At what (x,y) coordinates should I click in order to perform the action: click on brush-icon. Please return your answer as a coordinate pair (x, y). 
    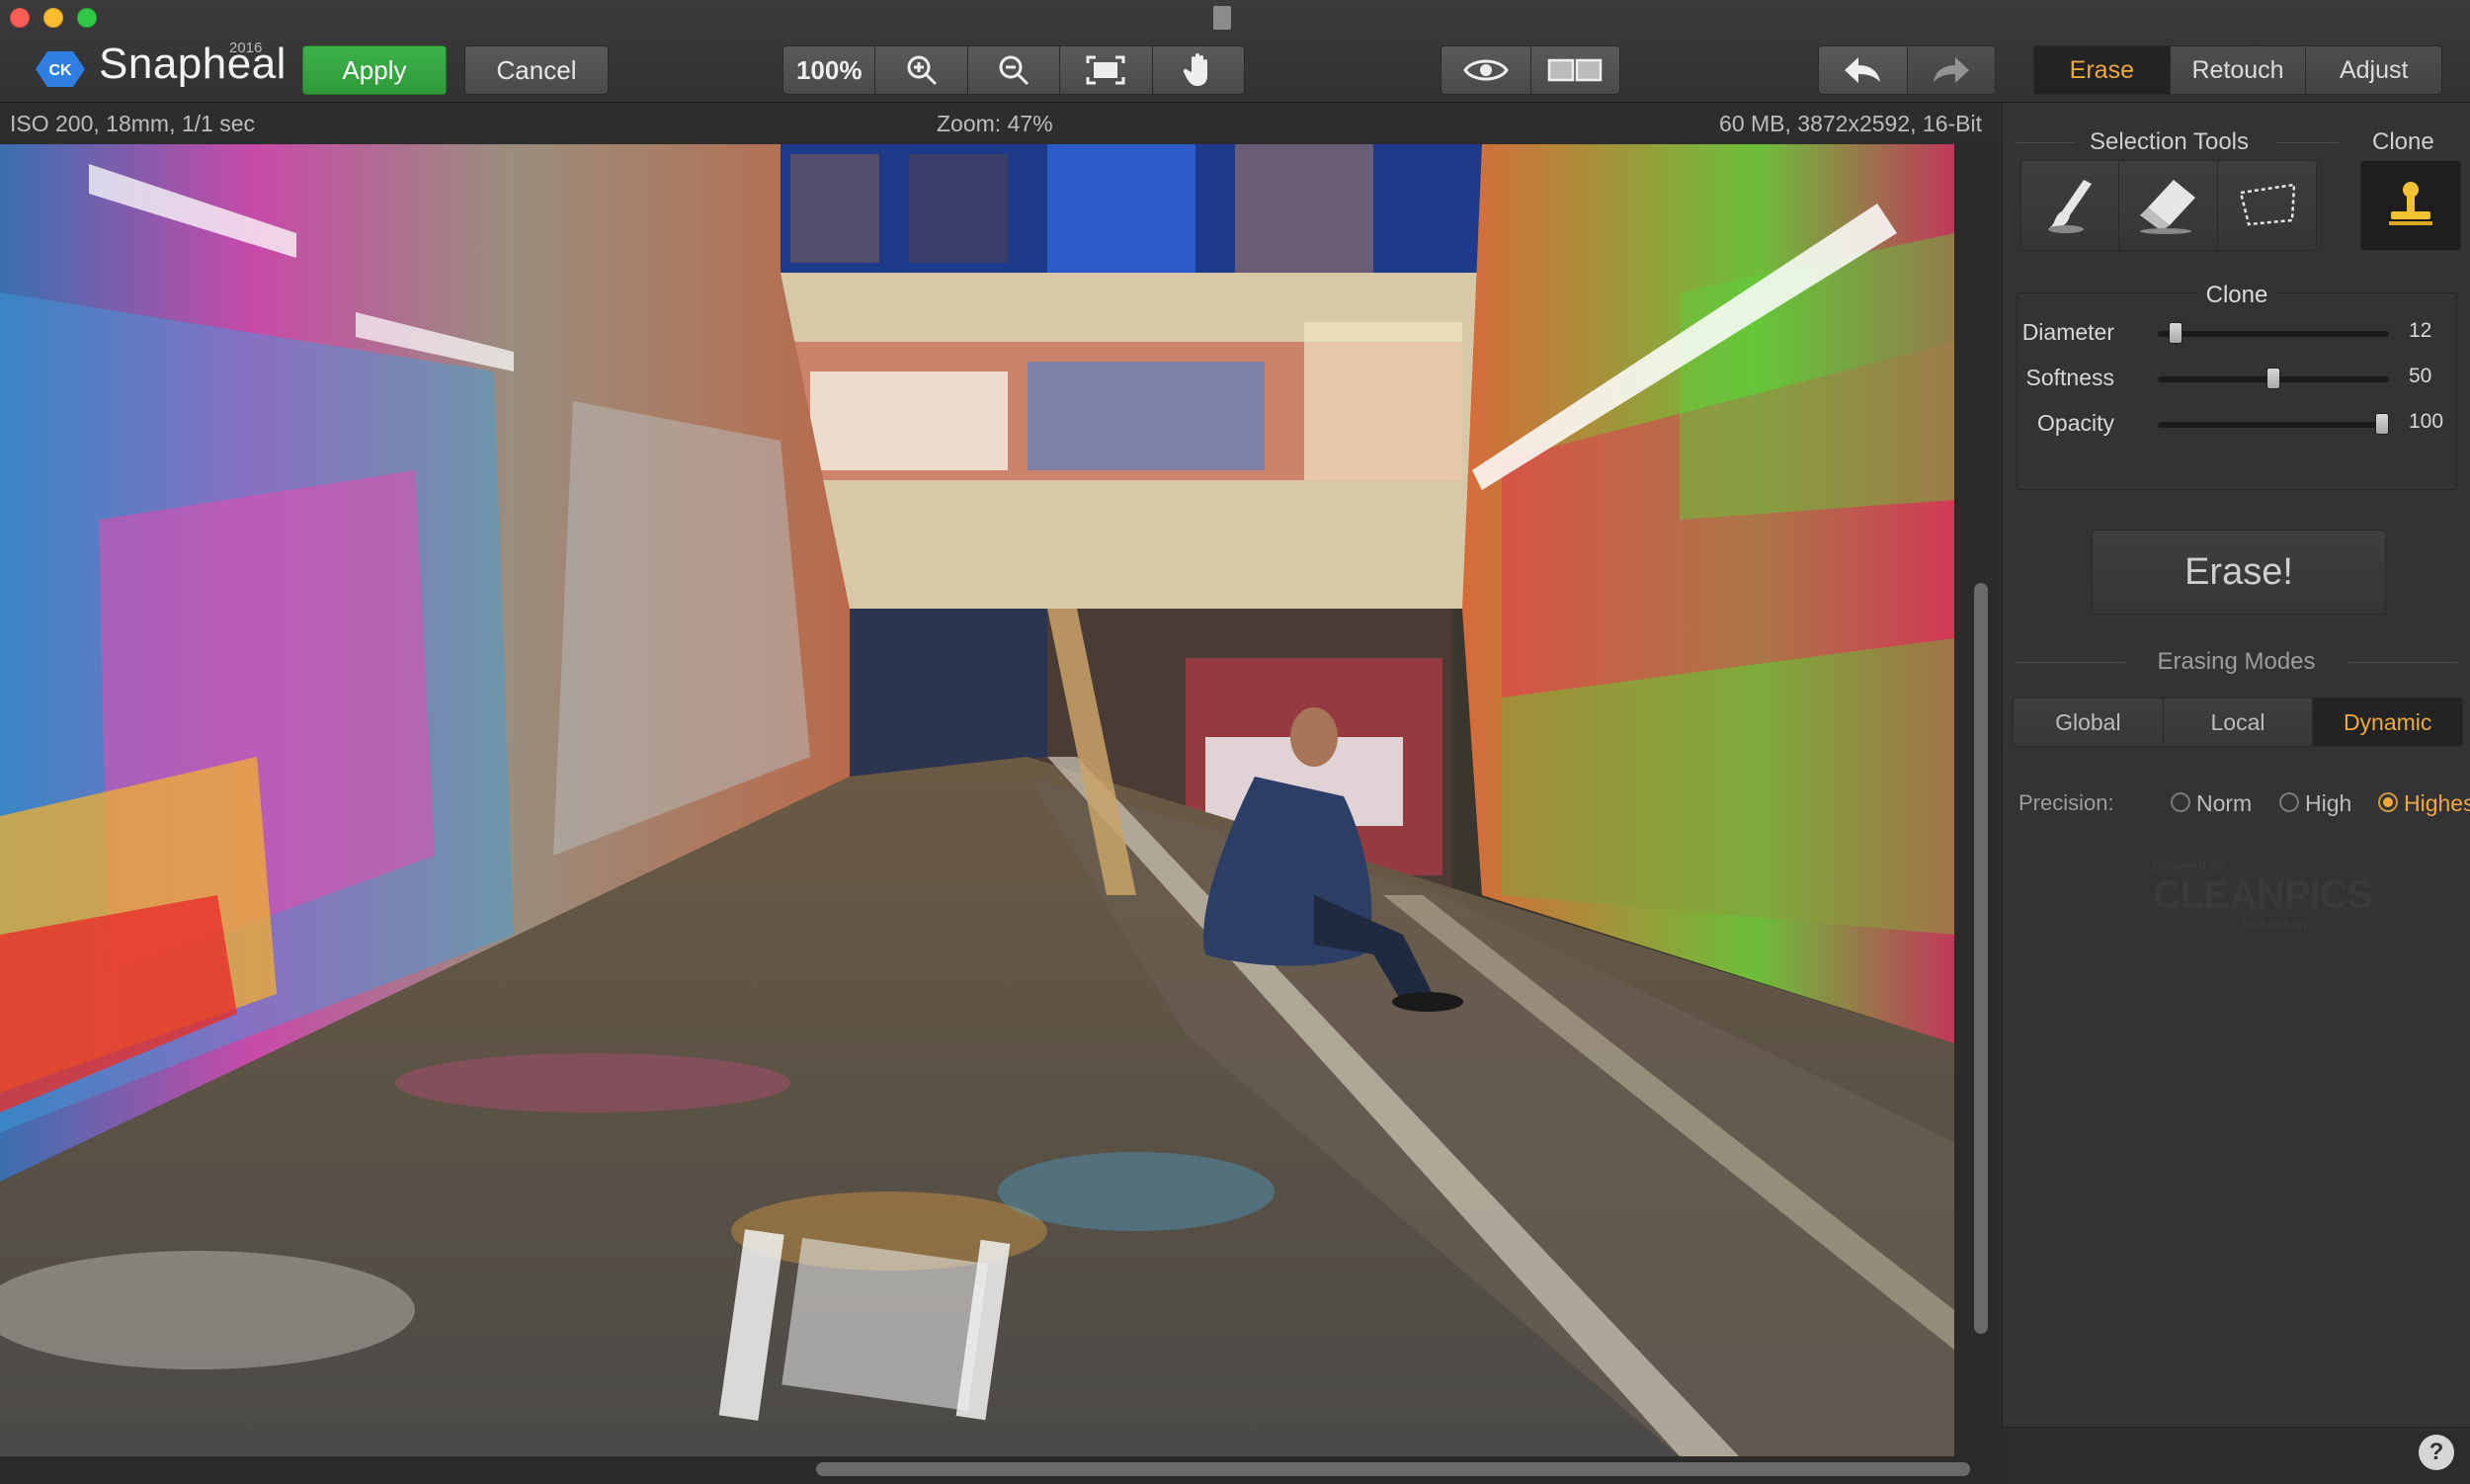
    Looking at the image, I should click on (2070, 206).